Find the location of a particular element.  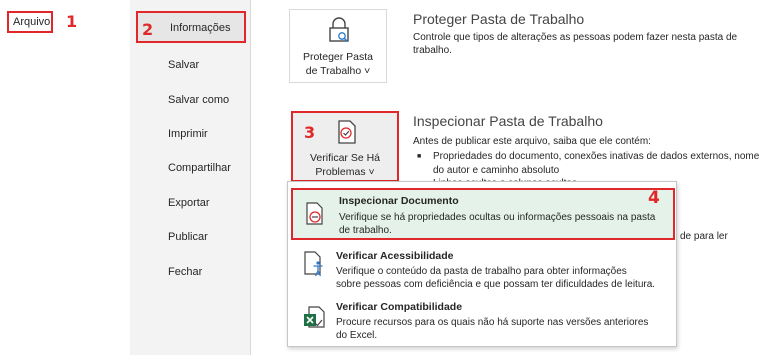

nav-item-label: Informações is located at coordinates (200, 28).